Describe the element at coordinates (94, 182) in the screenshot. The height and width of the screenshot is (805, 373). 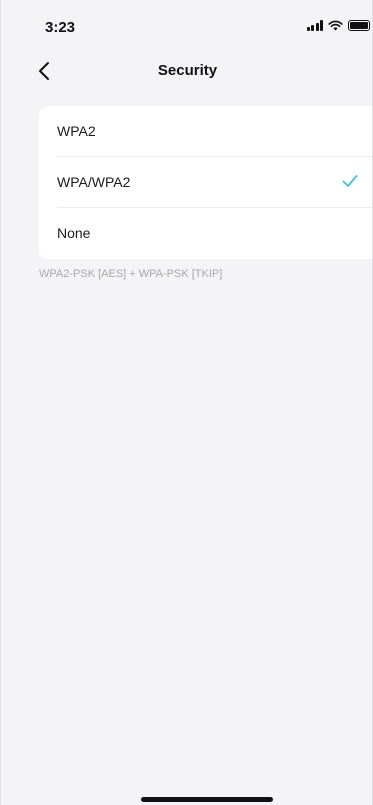
I see `option-label: WPA/WPA2` at that location.